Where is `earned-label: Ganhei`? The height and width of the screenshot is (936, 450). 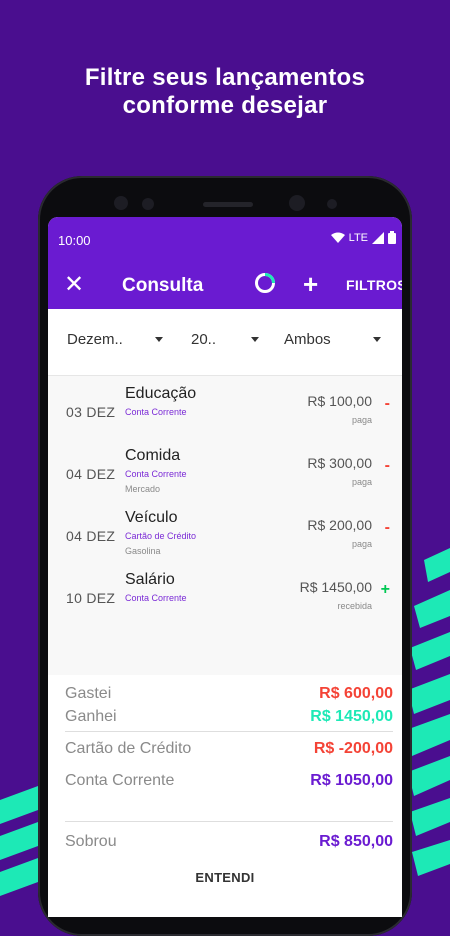 earned-label: Ganhei is located at coordinates (91, 716).